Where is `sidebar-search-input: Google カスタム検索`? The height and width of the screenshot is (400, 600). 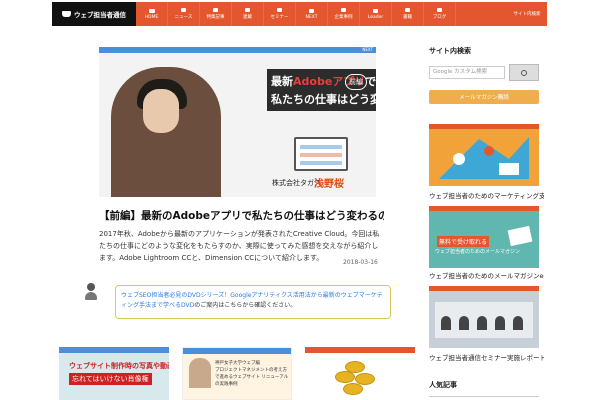
sidebar-search-input: Google カスタム検索 is located at coordinates (467, 72).